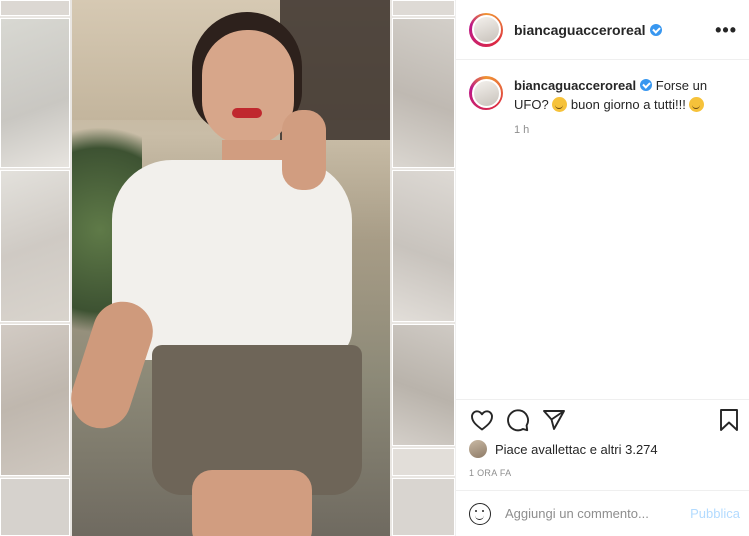 The width and height of the screenshot is (749, 536). Describe the element at coordinates (715, 513) in the screenshot. I see `publish-button: Pubblica` at that location.